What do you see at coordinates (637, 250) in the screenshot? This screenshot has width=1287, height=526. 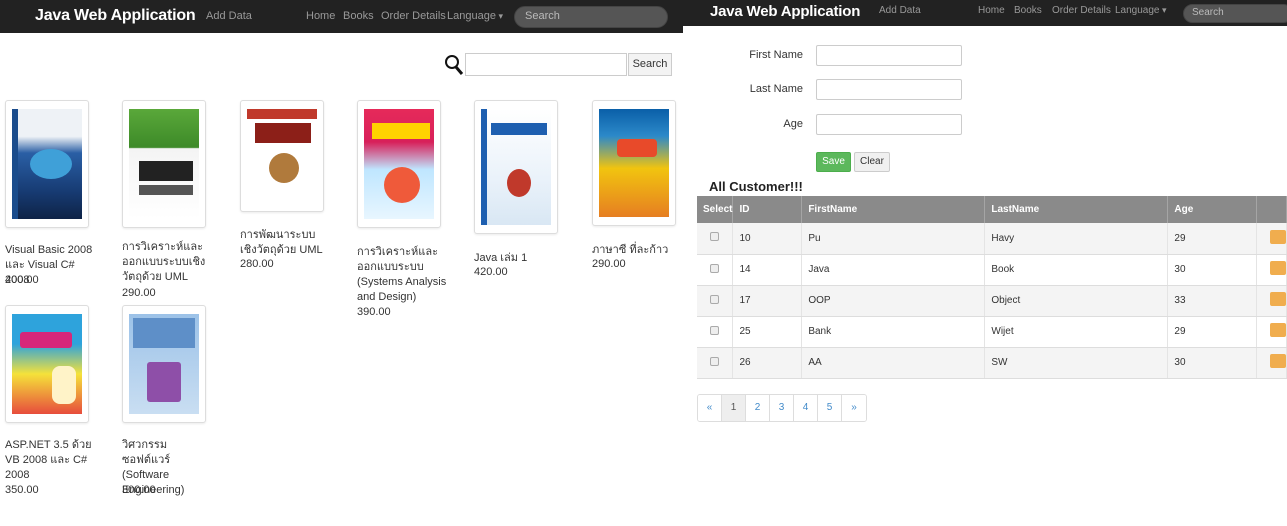 I see `book-title: ภาษาซี ที่ละก้าว` at bounding box center [637, 250].